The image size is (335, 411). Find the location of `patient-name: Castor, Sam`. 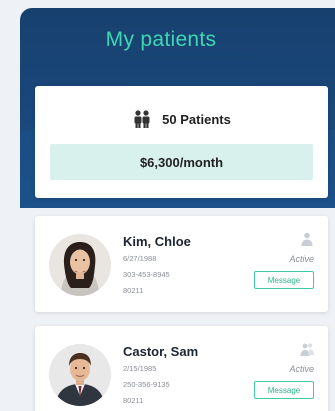

patient-name: Castor, Sam is located at coordinates (161, 351).